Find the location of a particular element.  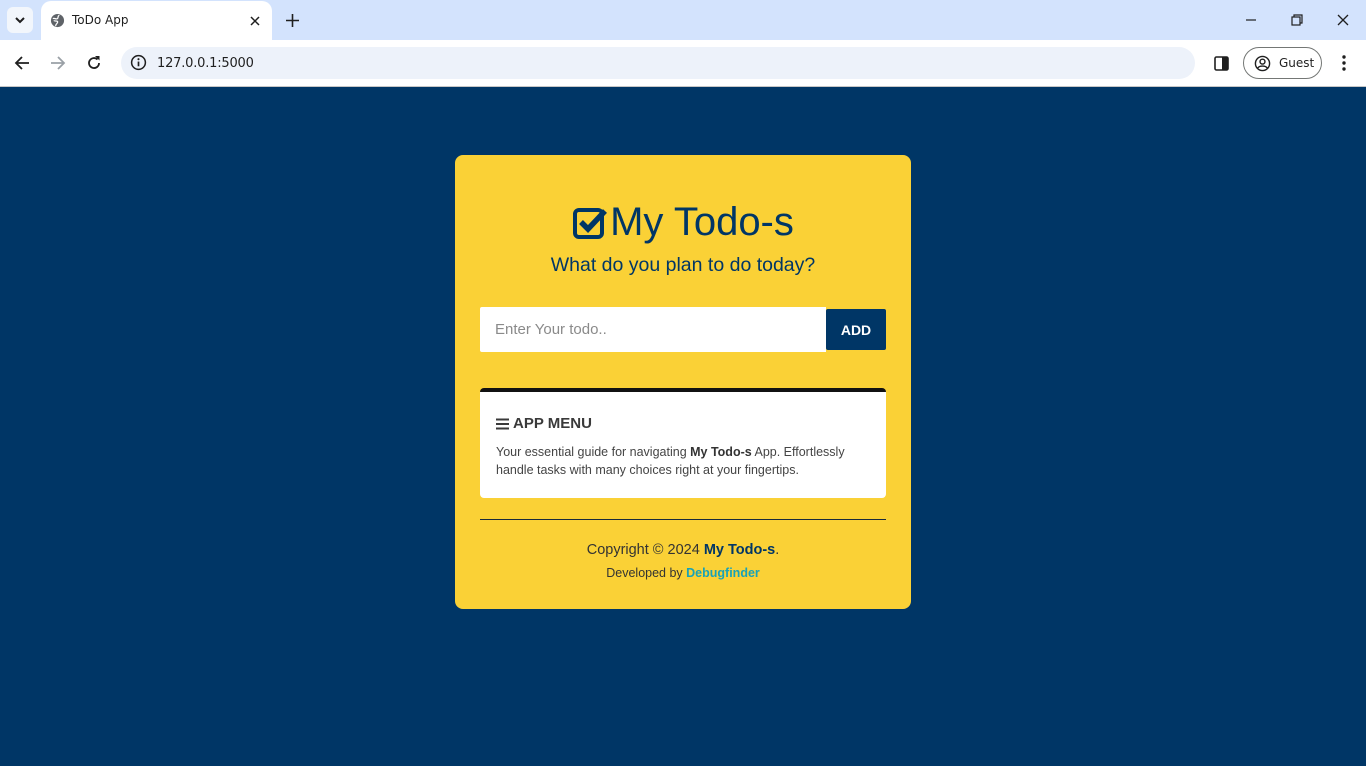

check-square-icon is located at coordinates (590, 223).